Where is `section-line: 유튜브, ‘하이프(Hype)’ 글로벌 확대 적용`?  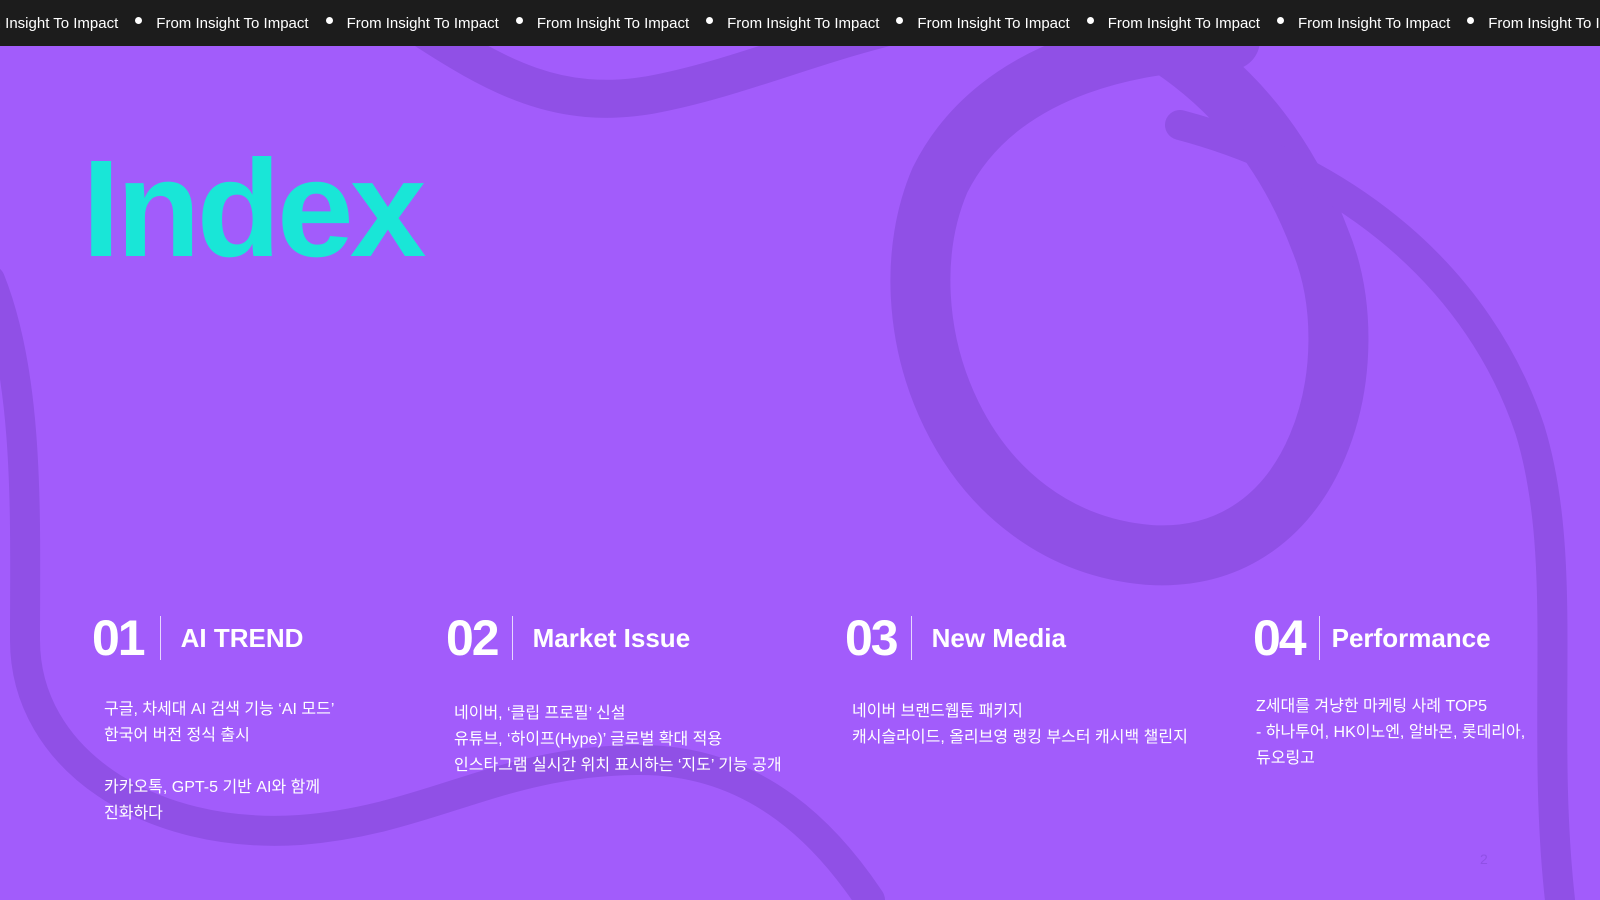 section-line: 유튜브, ‘하이프(Hype)’ 글로벌 확대 적용 is located at coordinates (588, 739).